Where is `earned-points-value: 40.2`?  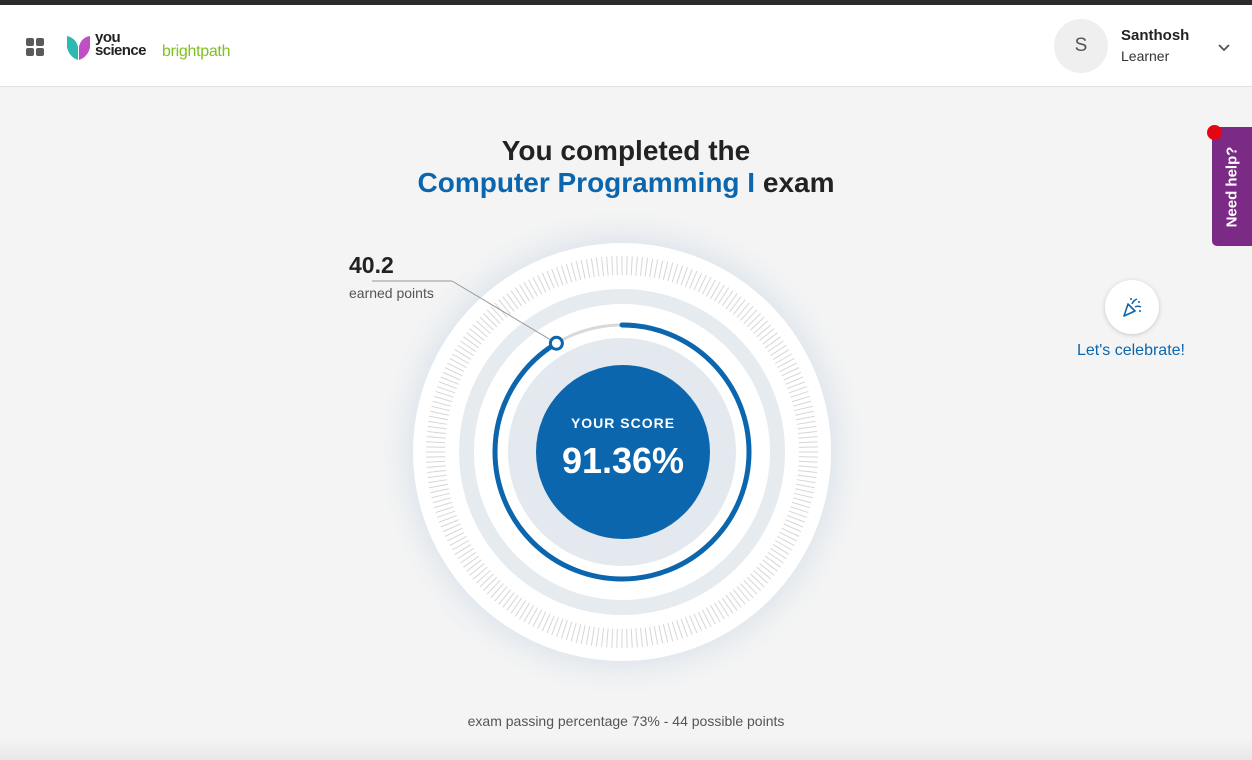
earned-points-value: 40.2 is located at coordinates (371, 265).